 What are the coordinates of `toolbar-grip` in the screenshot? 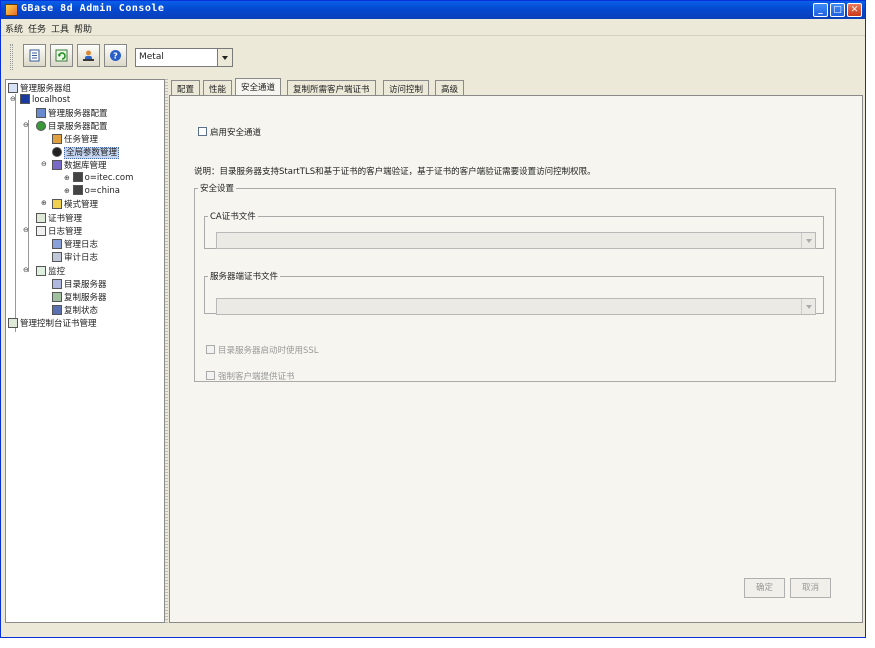 It's located at (11, 57).